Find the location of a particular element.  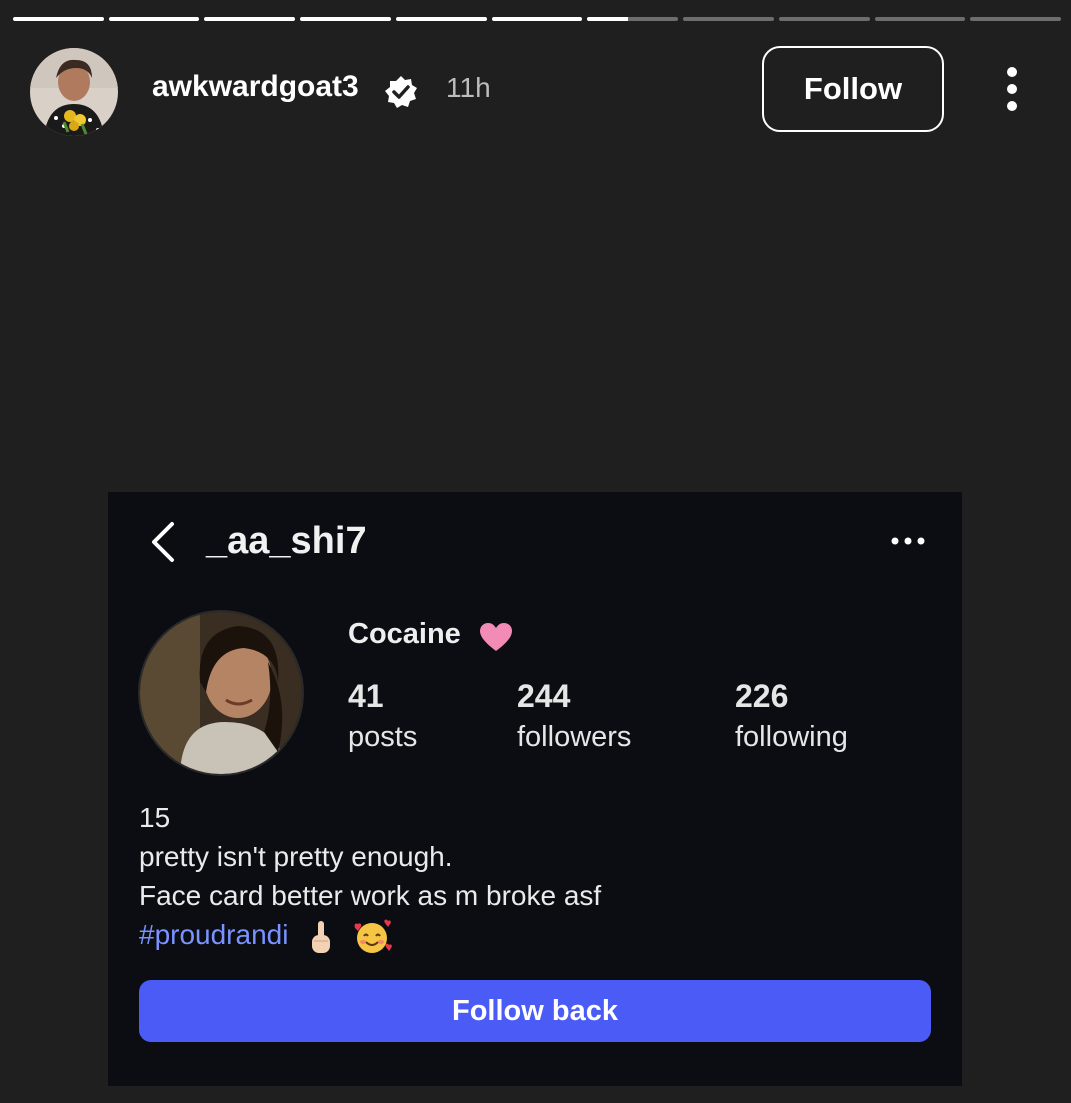

smiling-hearts-icon is located at coordinates (373, 936).